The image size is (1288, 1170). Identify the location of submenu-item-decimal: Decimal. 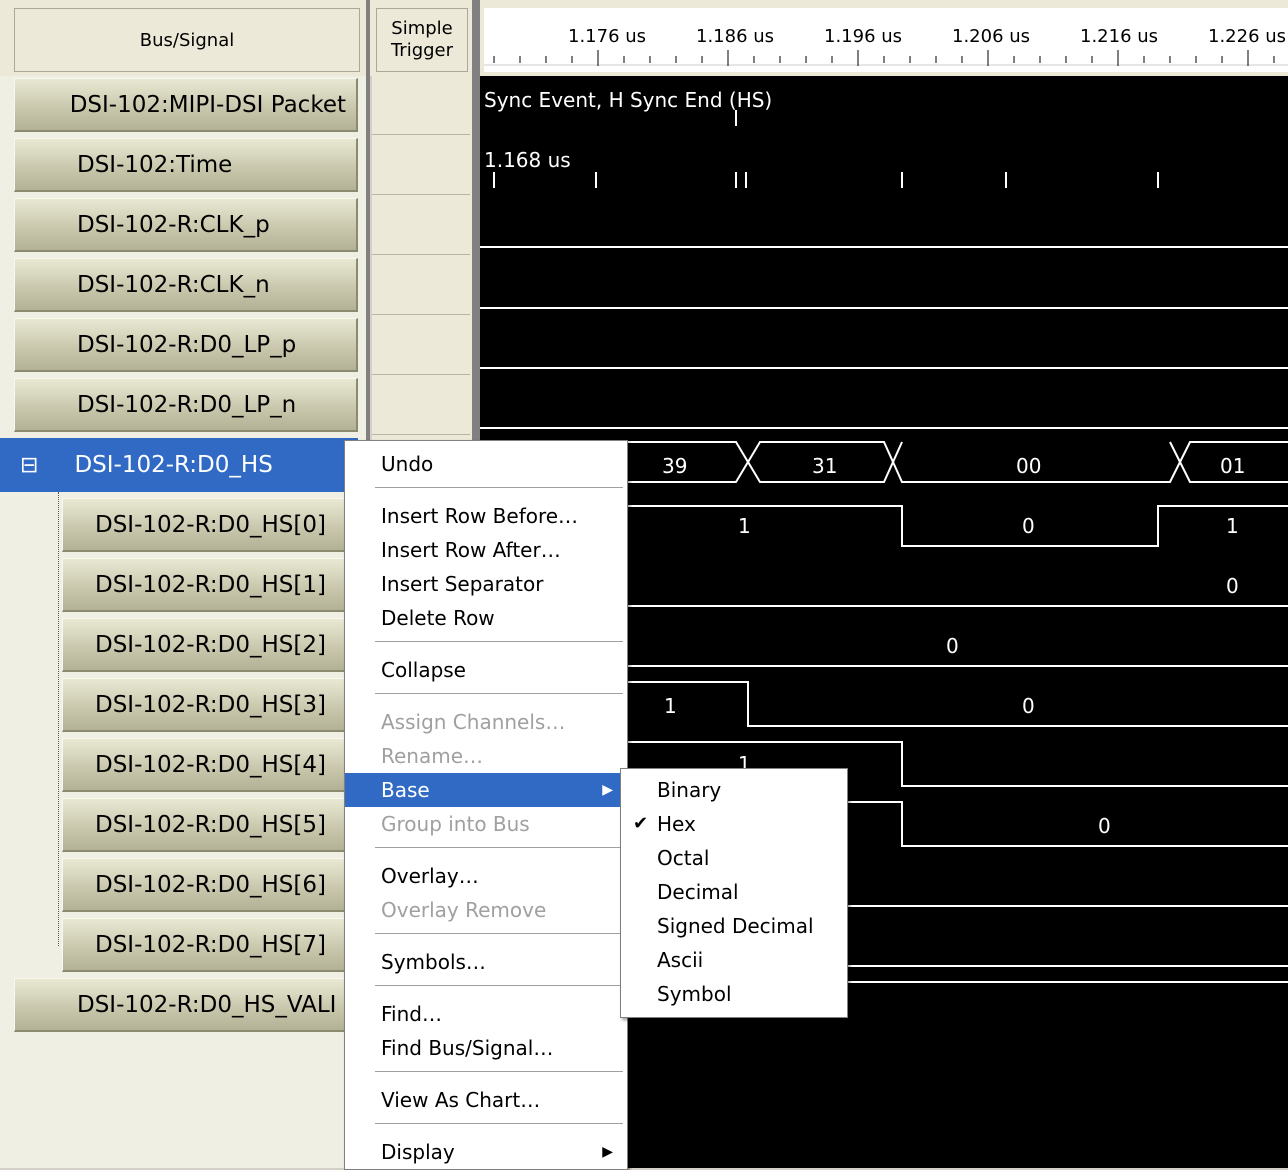
(734, 892).